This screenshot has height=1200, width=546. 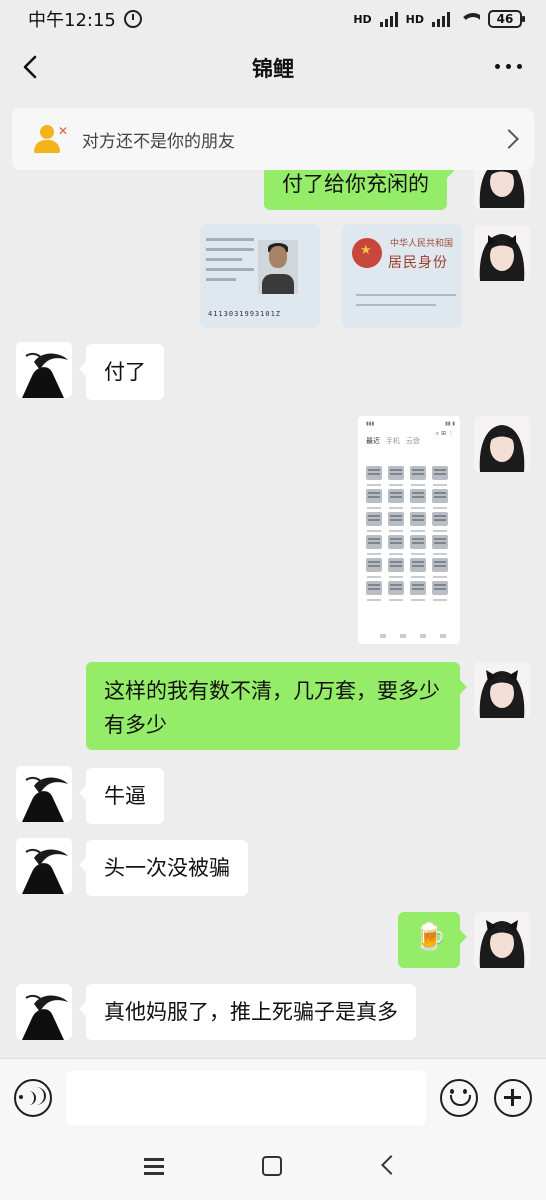 What do you see at coordinates (331, 276) in the screenshot?
I see `image-message-id-cards: 4113031993101Z 中华人民共和国 居民身份` at bounding box center [331, 276].